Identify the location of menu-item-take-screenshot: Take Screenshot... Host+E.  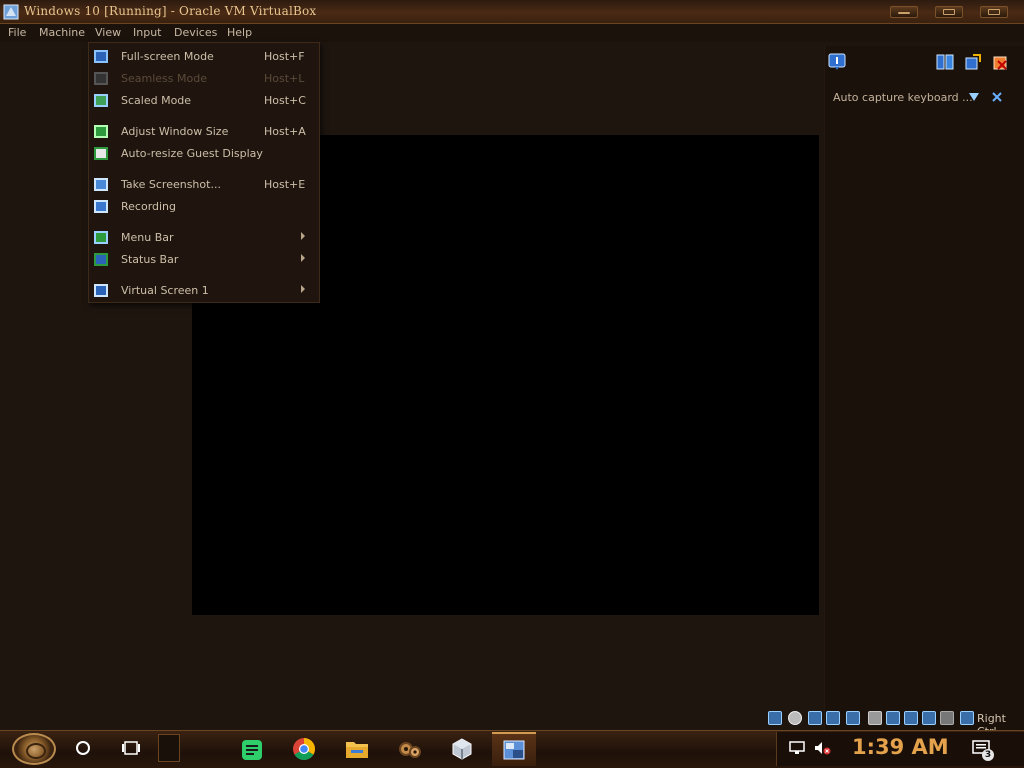
(204, 185).